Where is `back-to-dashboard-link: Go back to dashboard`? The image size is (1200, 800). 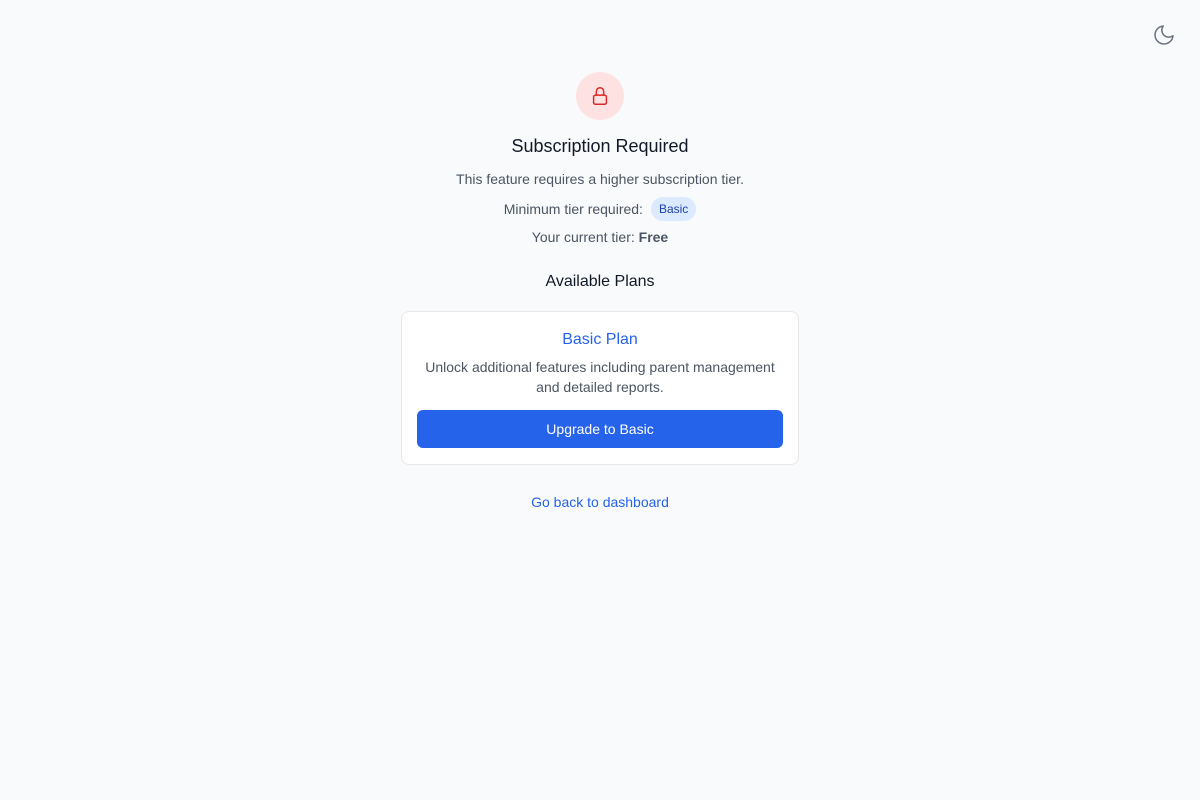 back-to-dashboard-link: Go back to dashboard is located at coordinates (600, 502).